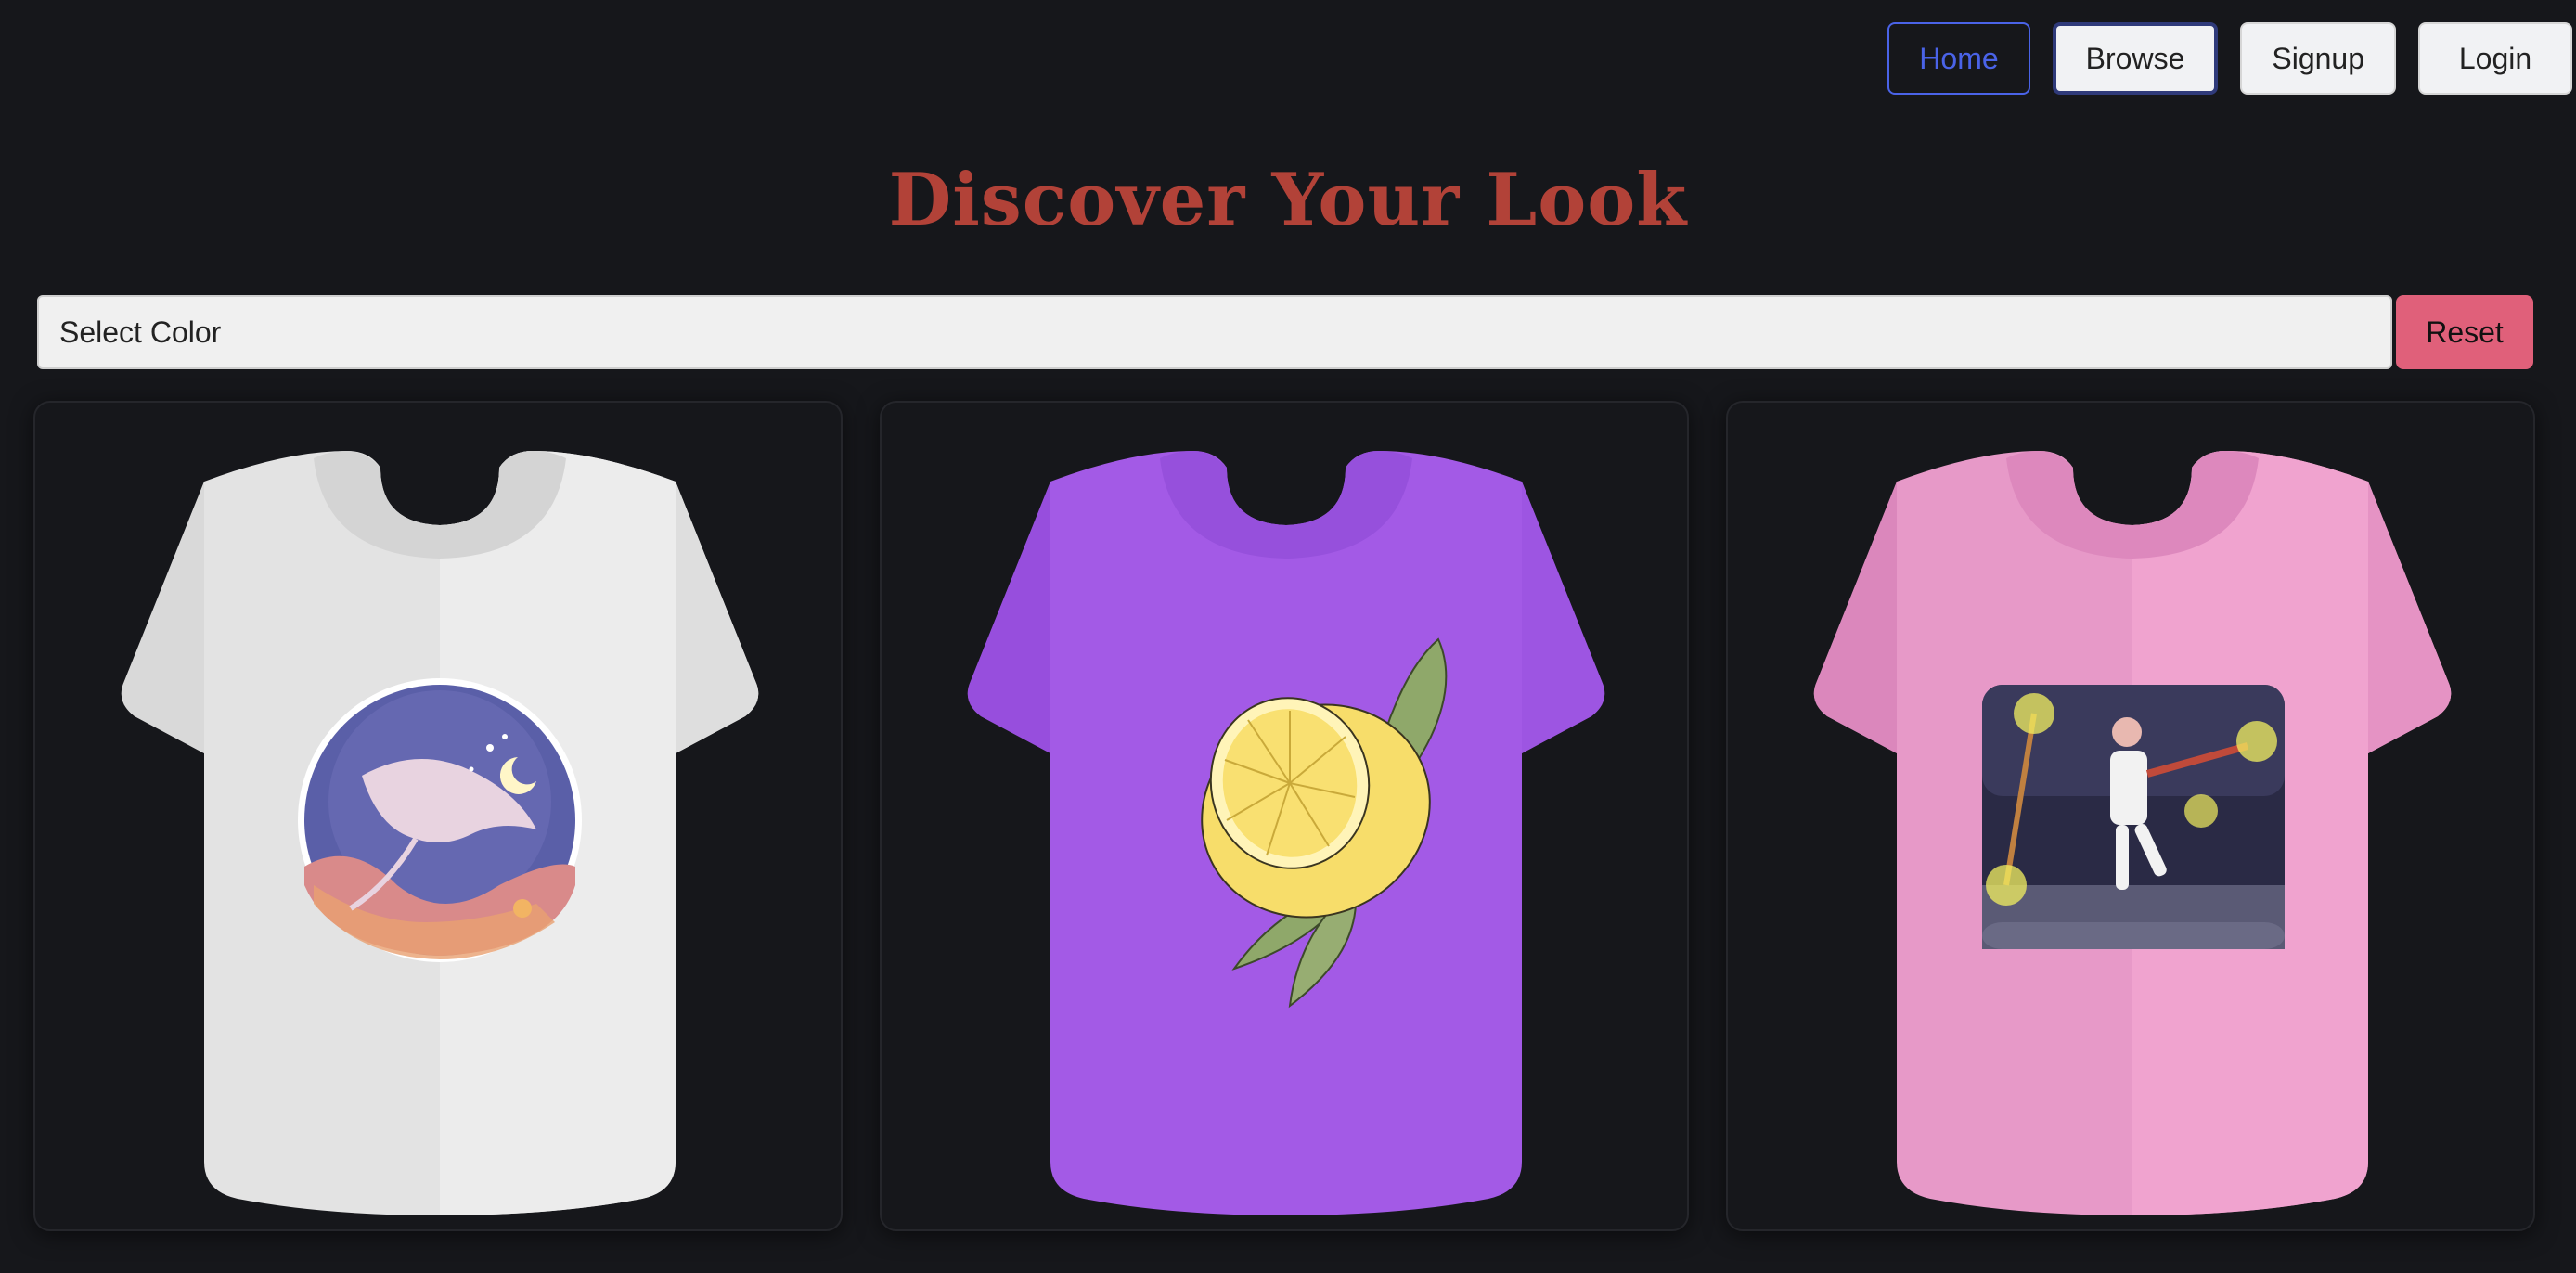 This screenshot has width=2576, height=1273. Describe the element at coordinates (2464, 332) in the screenshot. I see `reset-button: Reset` at that location.